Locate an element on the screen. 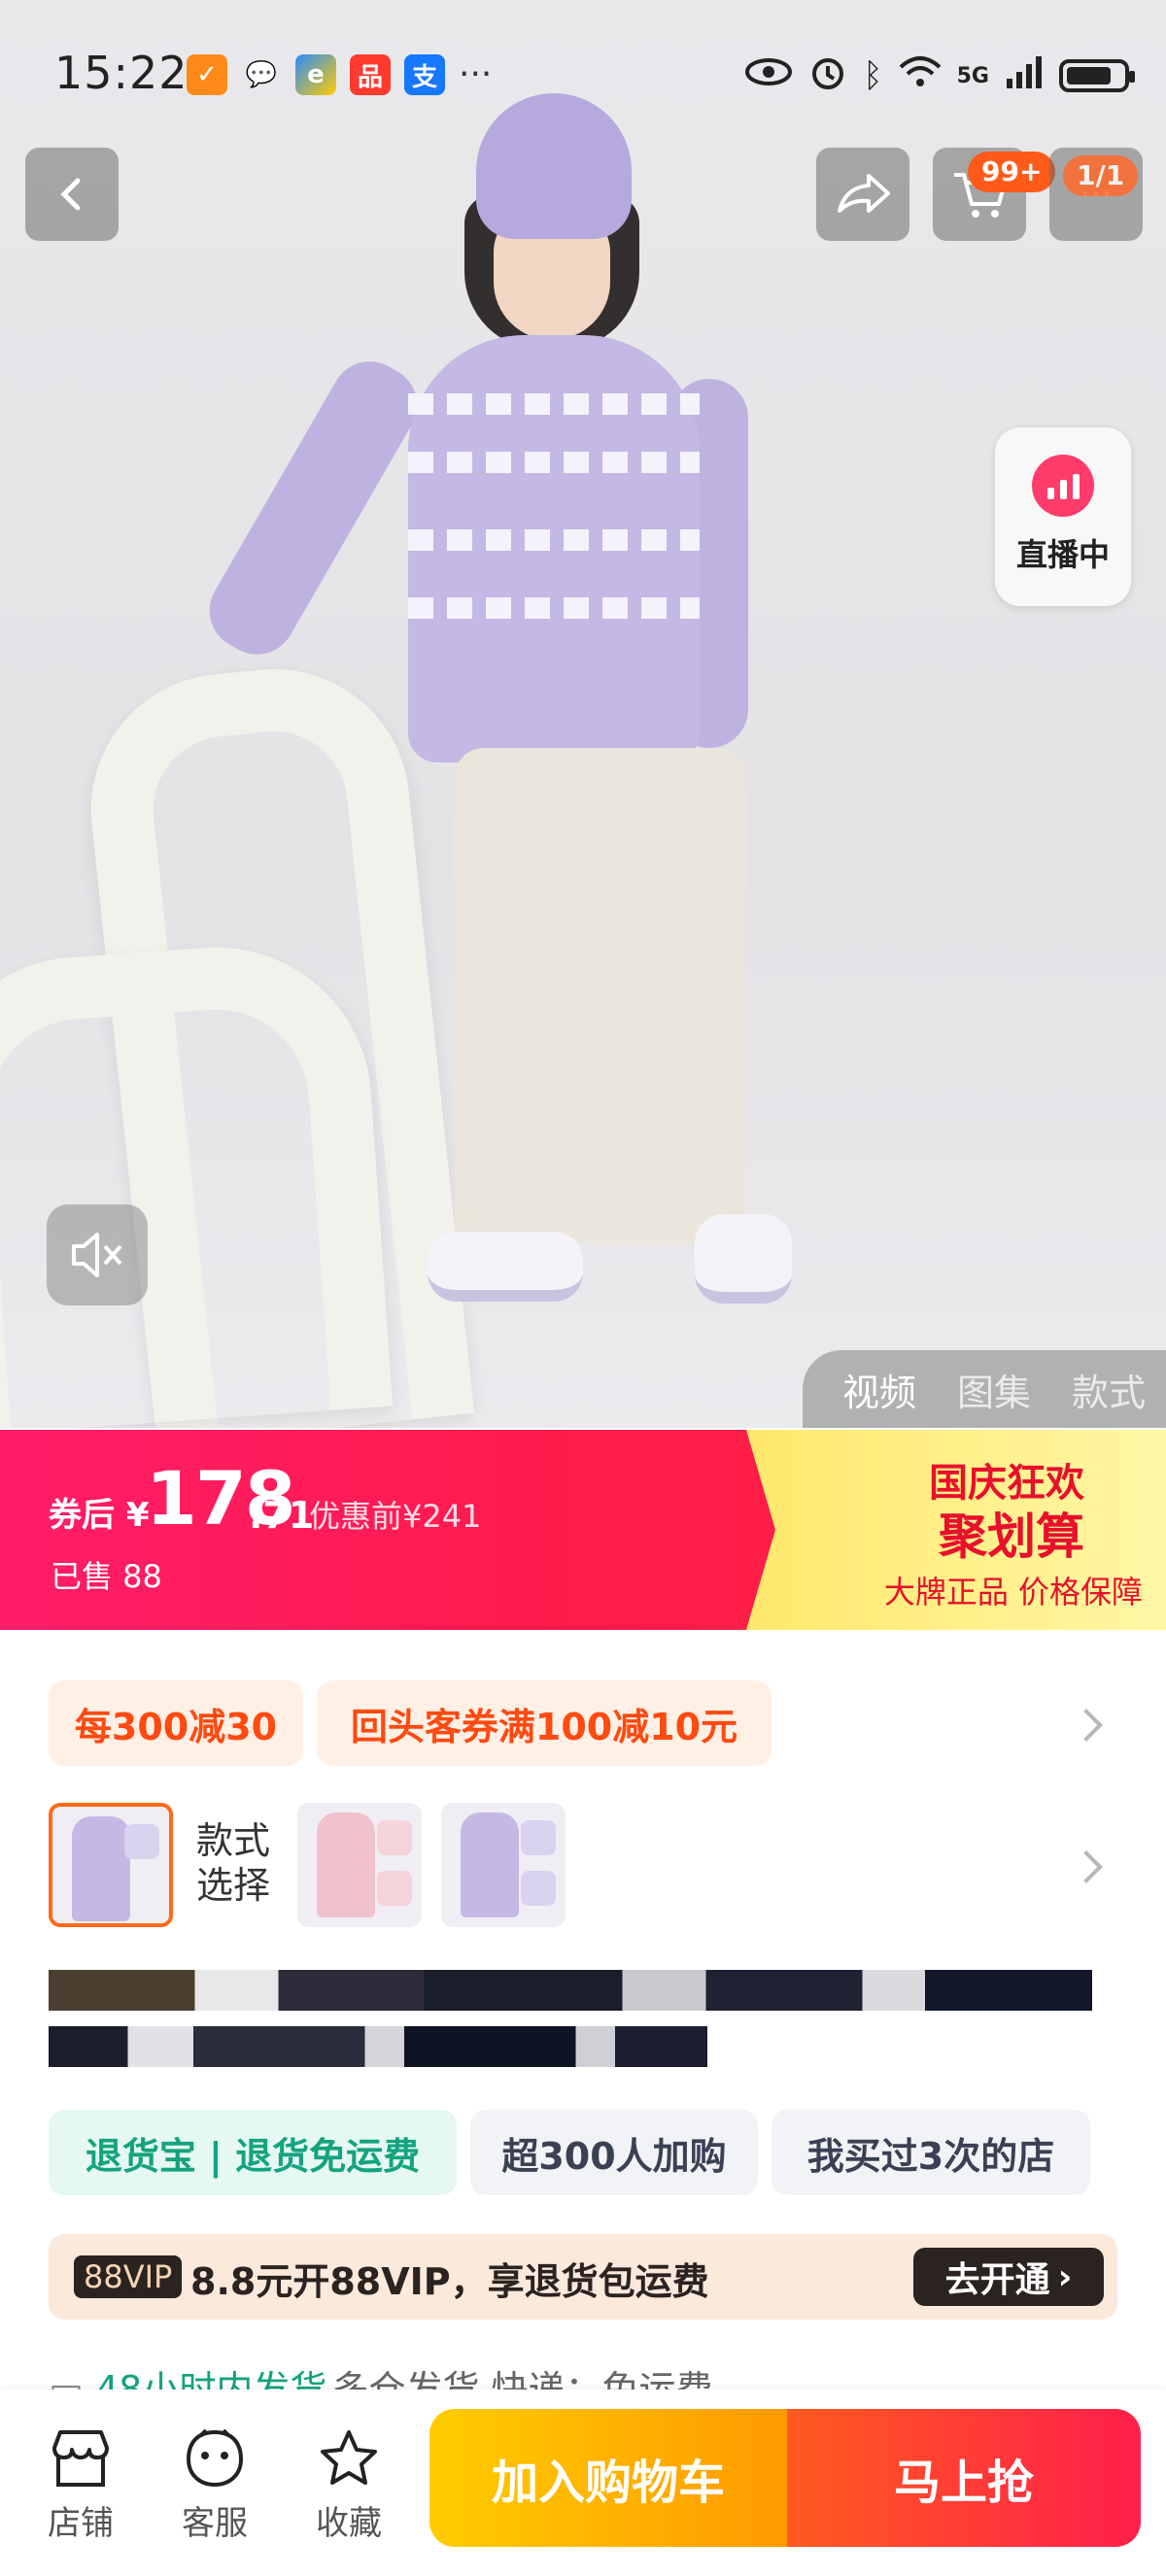 This screenshot has width=1166, height=2576. add-to-cart-button: 加入购物车 is located at coordinates (608, 2478).